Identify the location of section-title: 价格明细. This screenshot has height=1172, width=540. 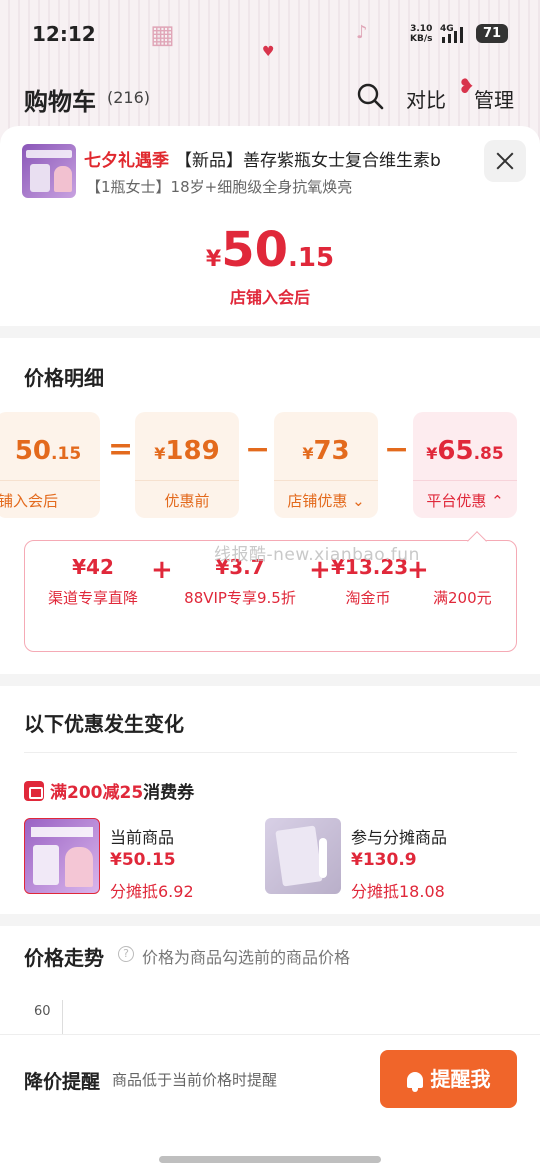
(64, 378).